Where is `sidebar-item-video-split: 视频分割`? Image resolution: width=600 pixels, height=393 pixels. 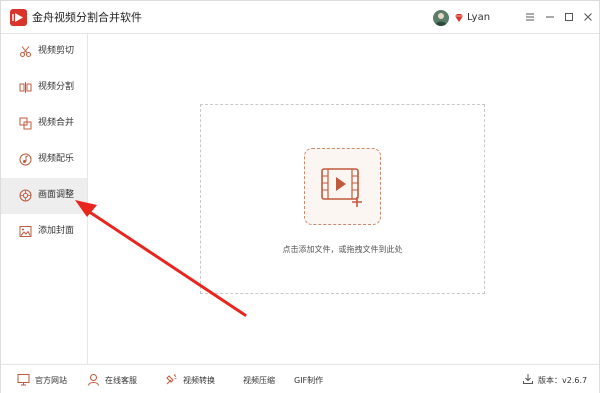 sidebar-item-video-split: 视频分割 is located at coordinates (44, 88).